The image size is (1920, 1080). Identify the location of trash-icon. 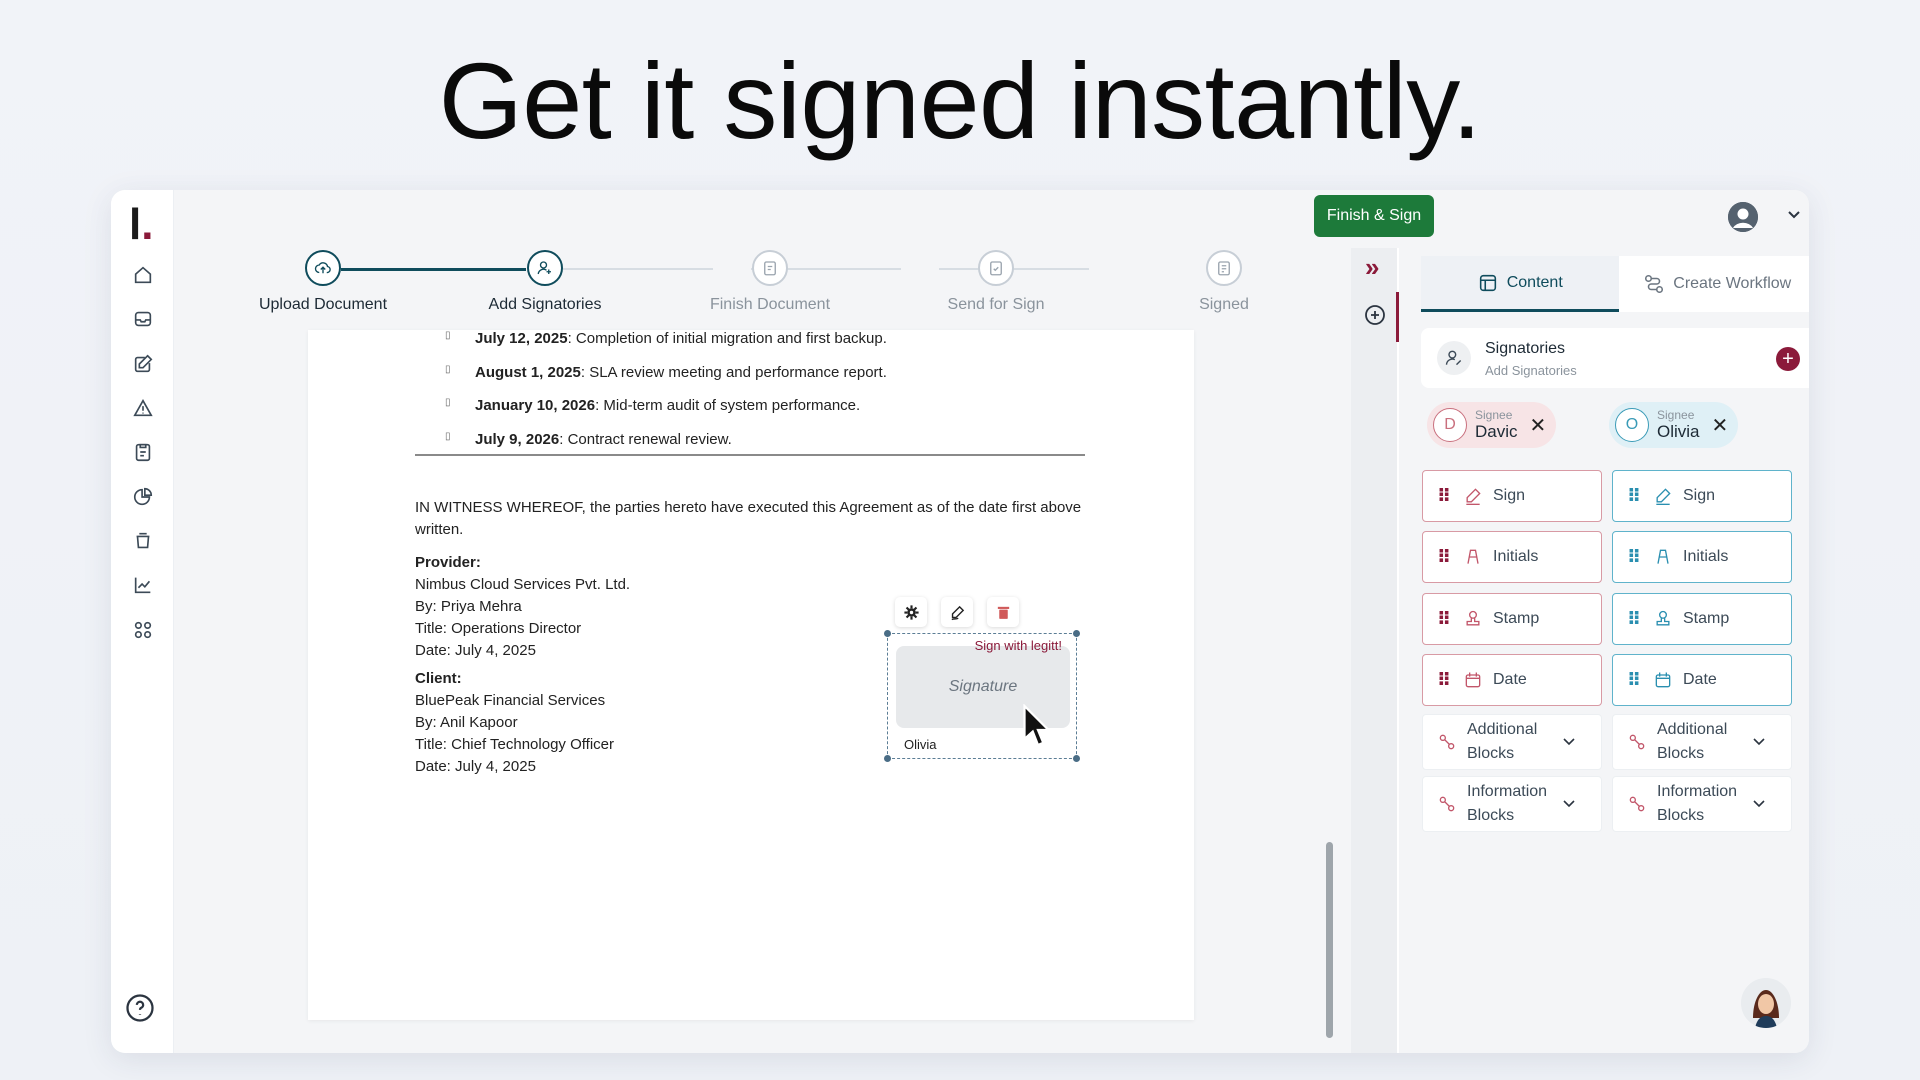
(1003, 612).